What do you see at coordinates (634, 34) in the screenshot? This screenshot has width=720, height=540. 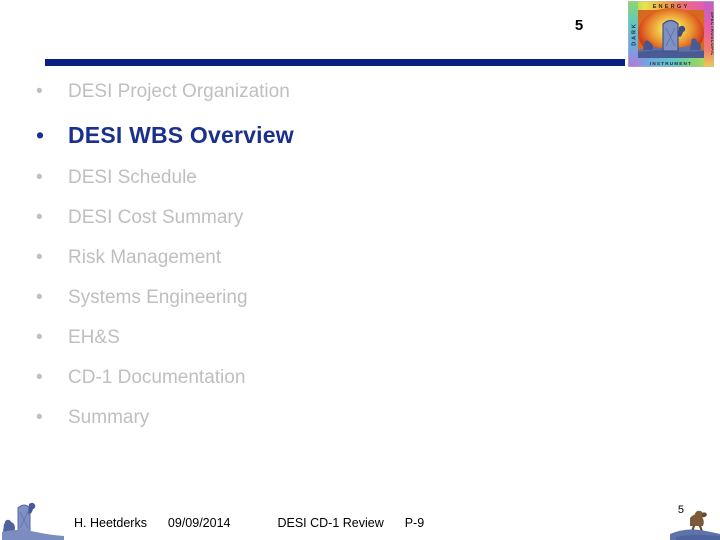 I see `svg-text: DARK` at bounding box center [634, 34].